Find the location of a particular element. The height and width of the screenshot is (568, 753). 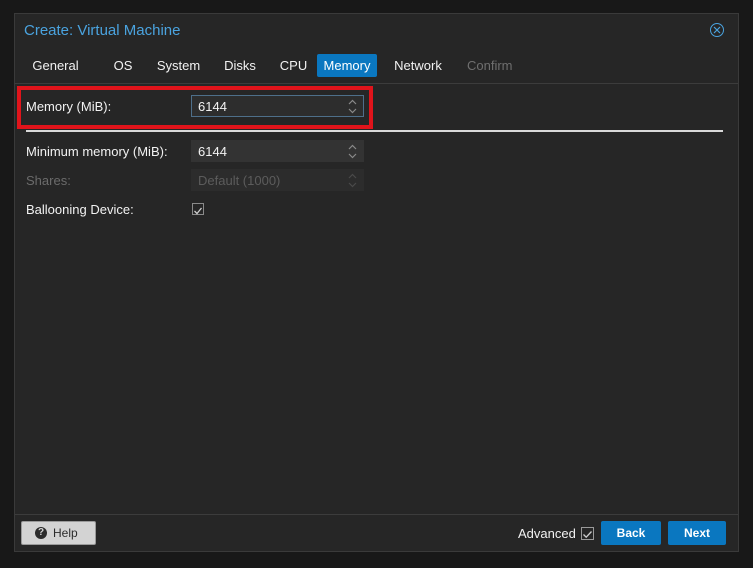

tab-confirm: Confirm is located at coordinates (490, 65).